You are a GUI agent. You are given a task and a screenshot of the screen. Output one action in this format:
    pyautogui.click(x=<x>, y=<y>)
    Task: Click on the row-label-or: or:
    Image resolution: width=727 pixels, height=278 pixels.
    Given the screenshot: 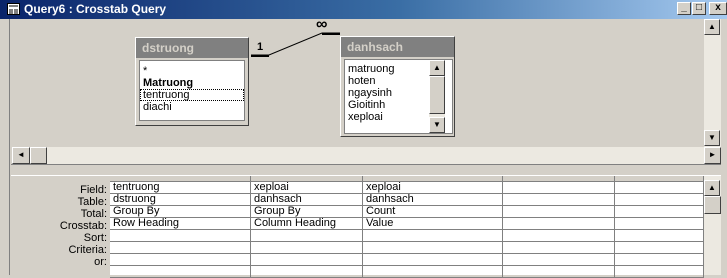 What is the action you would take?
    pyautogui.click(x=100, y=262)
    